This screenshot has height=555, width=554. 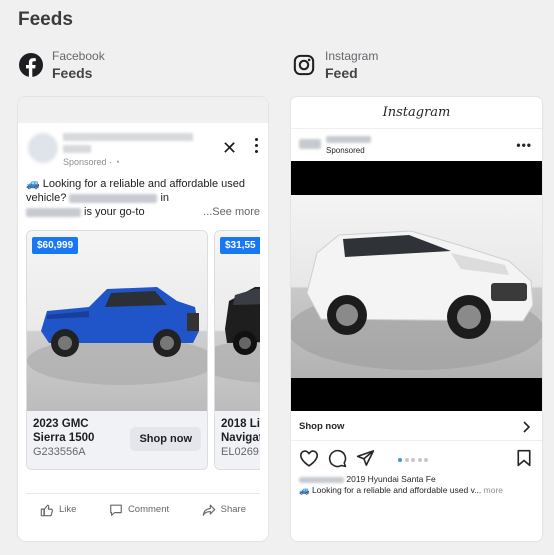 I want to click on instagram-action-bar, so click(x=416, y=459).